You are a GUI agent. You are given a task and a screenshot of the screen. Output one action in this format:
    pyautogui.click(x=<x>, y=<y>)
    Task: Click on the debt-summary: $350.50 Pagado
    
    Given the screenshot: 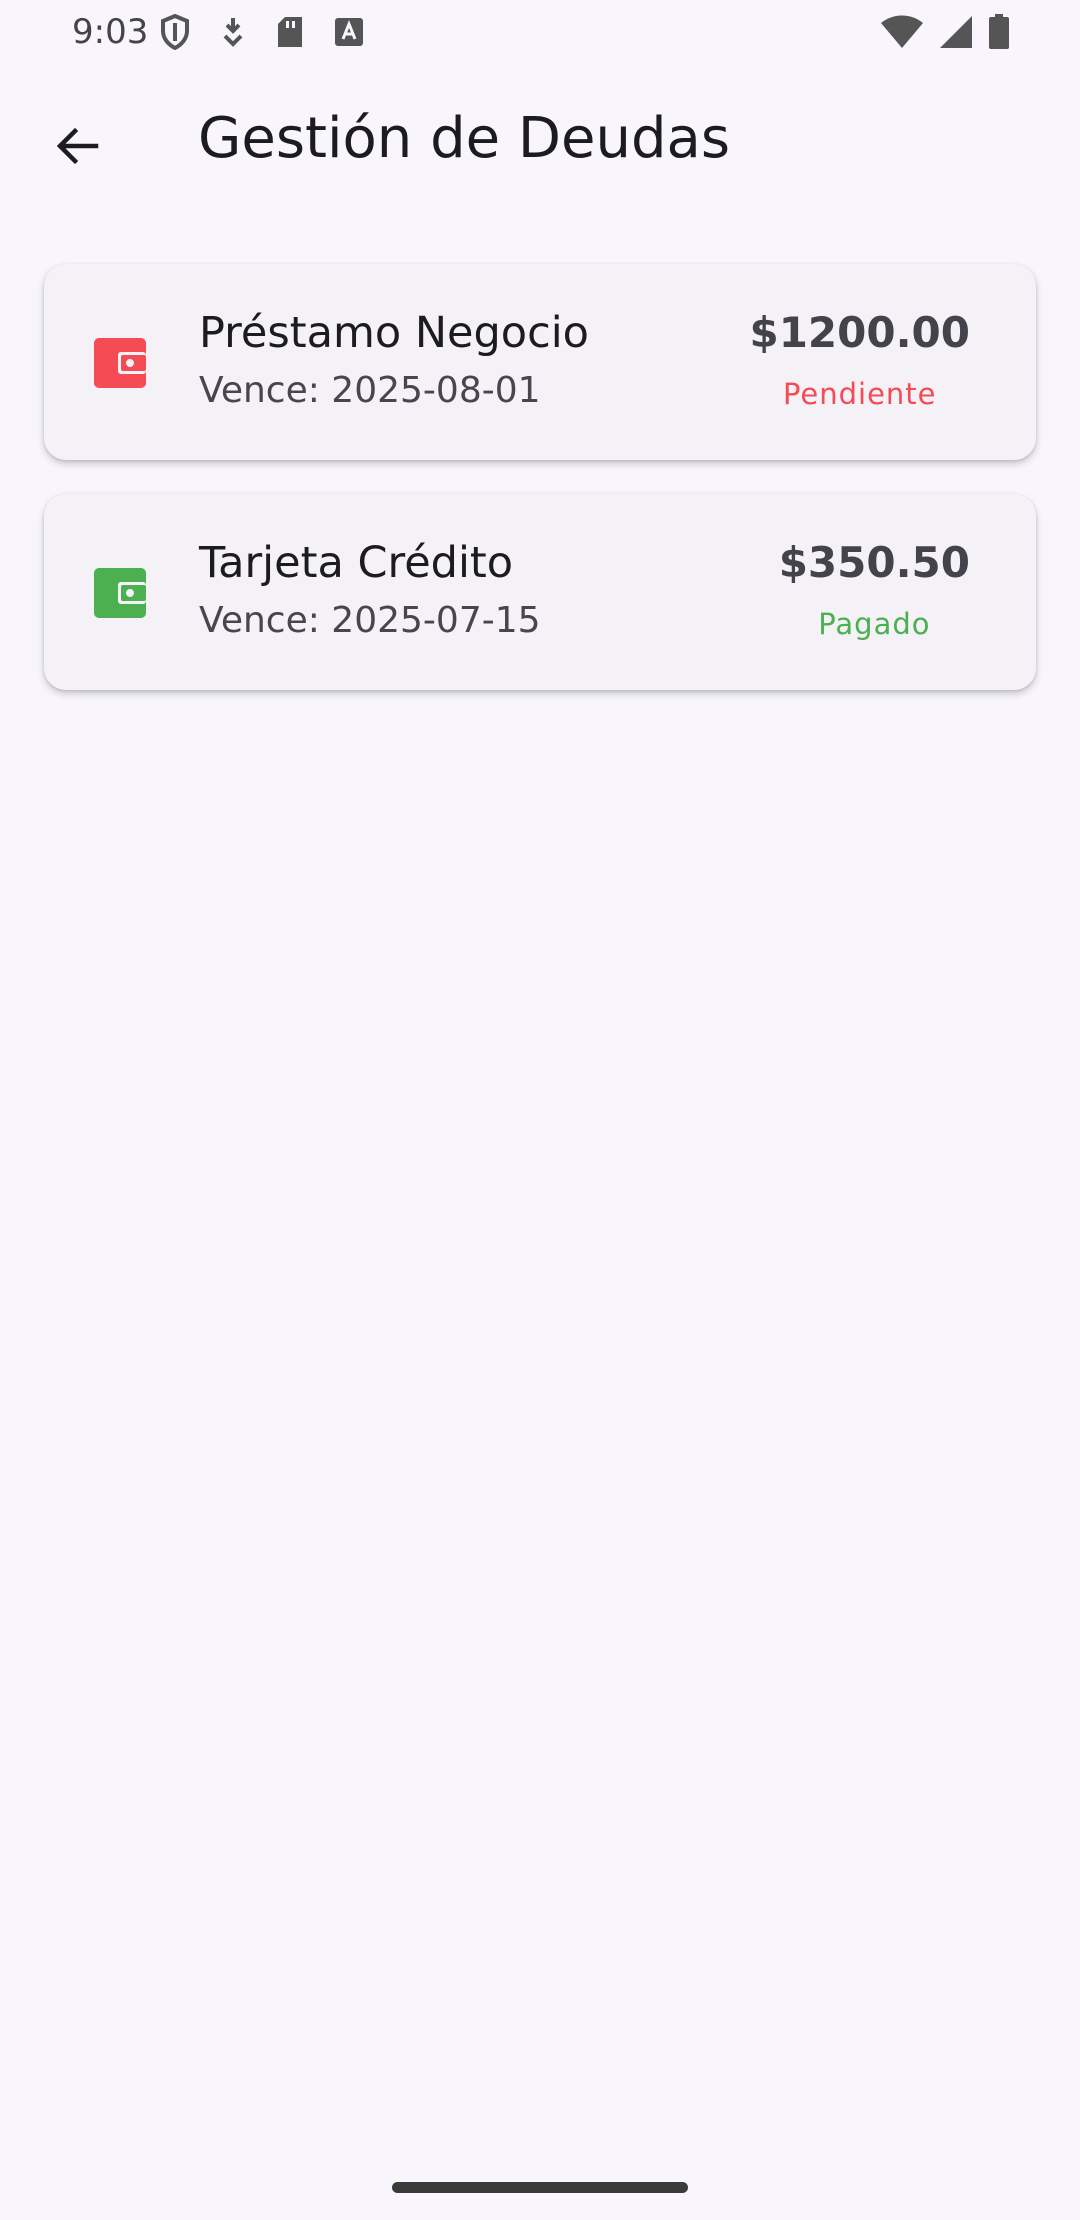 What is the action you would take?
    pyautogui.click(x=874, y=589)
    